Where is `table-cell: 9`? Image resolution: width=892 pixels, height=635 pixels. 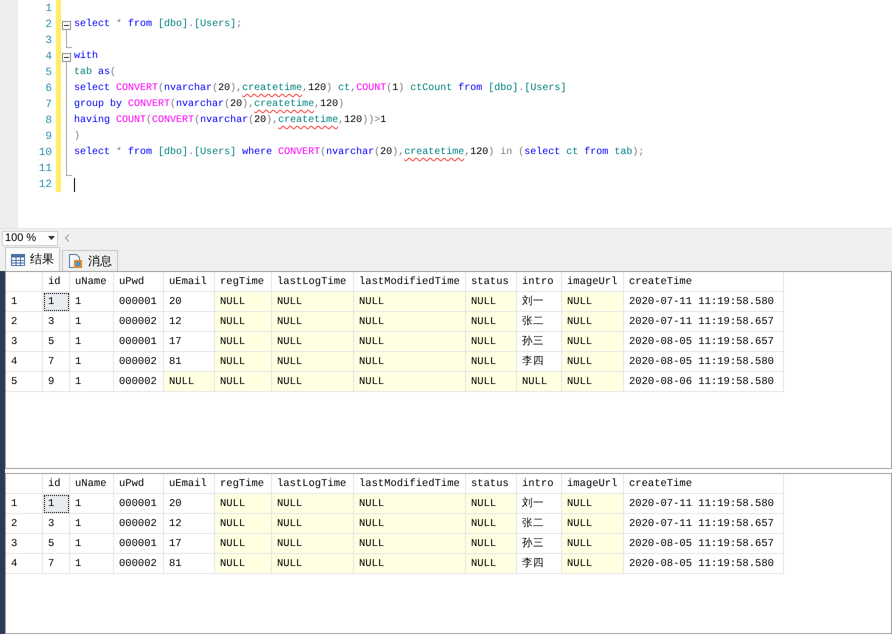
table-cell: 9 is located at coordinates (56, 382).